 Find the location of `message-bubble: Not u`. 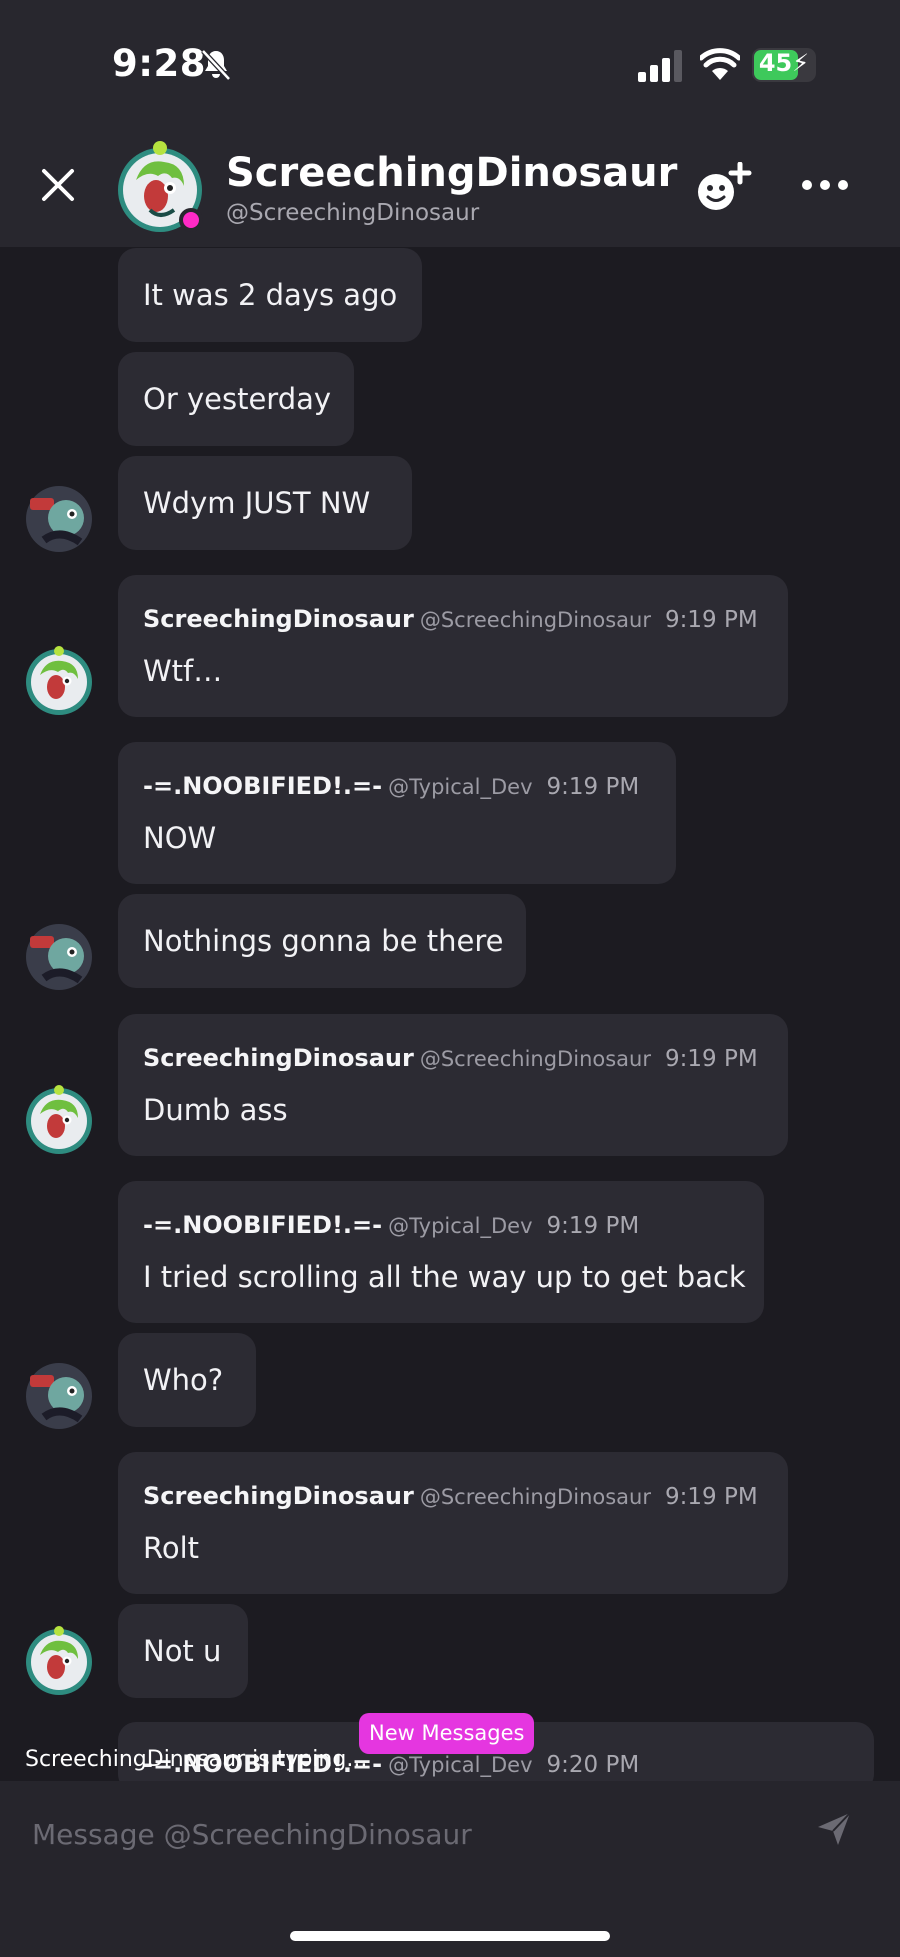

message-bubble: Not u is located at coordinates (183, 1651).